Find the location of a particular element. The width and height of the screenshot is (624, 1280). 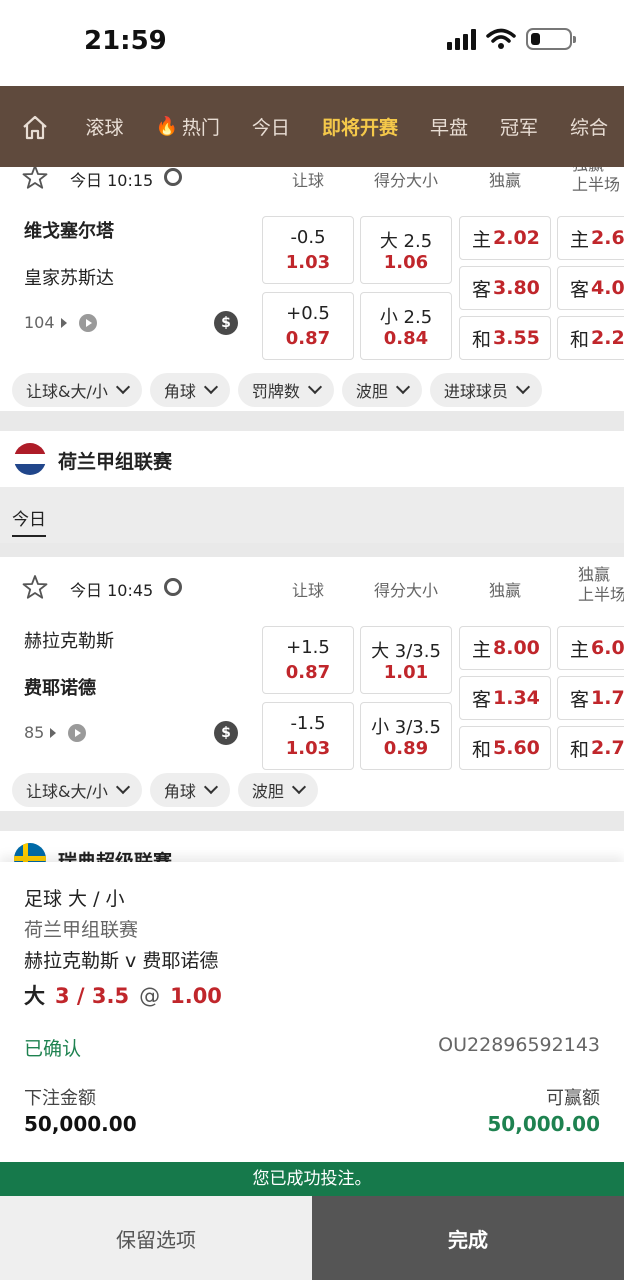

more-markets-count: 85 is located at coordinates (55, 732).